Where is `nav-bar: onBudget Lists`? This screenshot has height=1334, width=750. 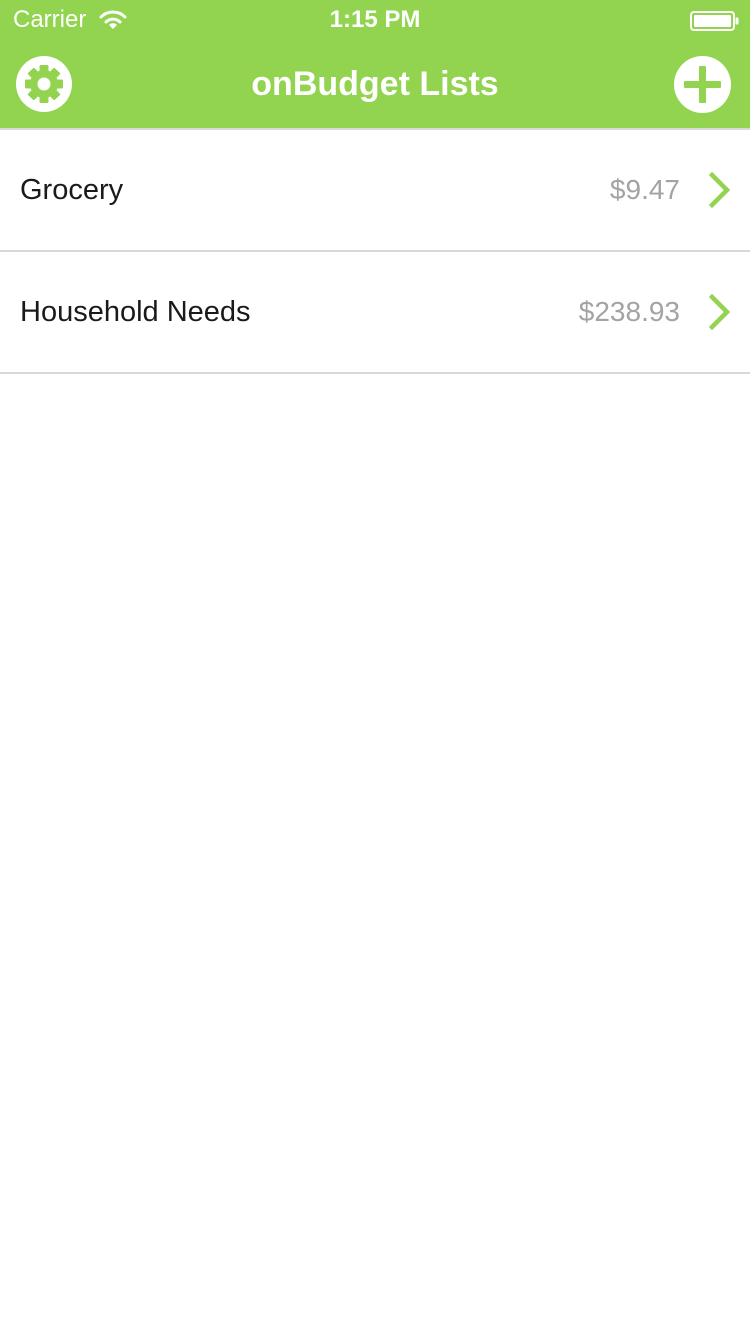 nav-bar: onBudget Lists is located at coordinates (375, 84).